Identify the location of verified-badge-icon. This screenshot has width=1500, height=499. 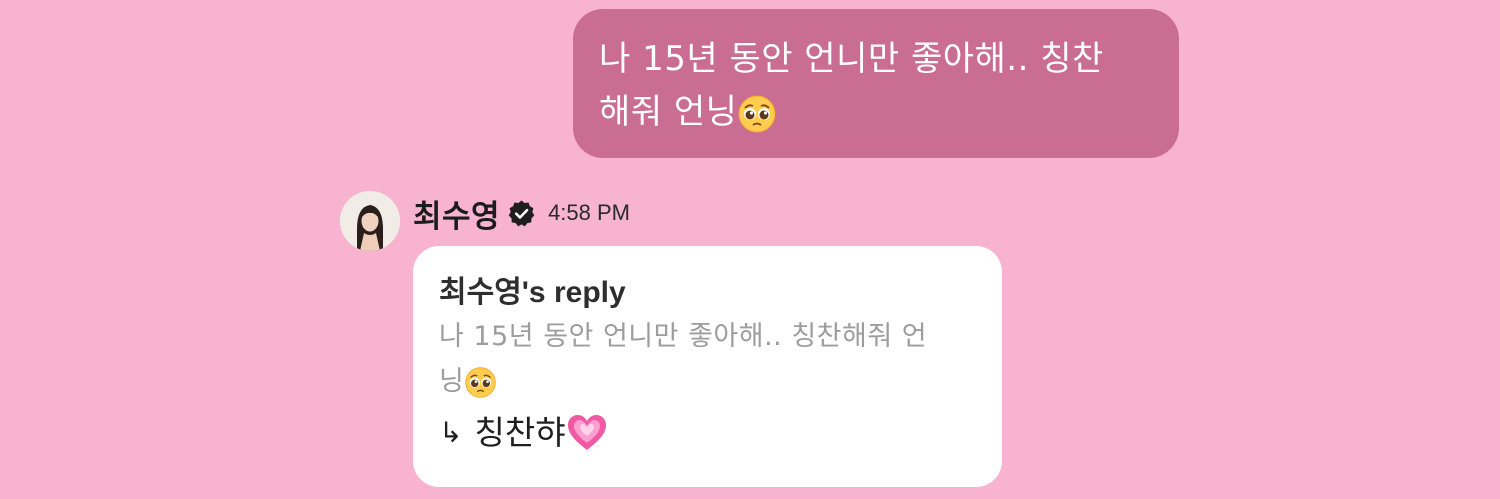
(521, 212).